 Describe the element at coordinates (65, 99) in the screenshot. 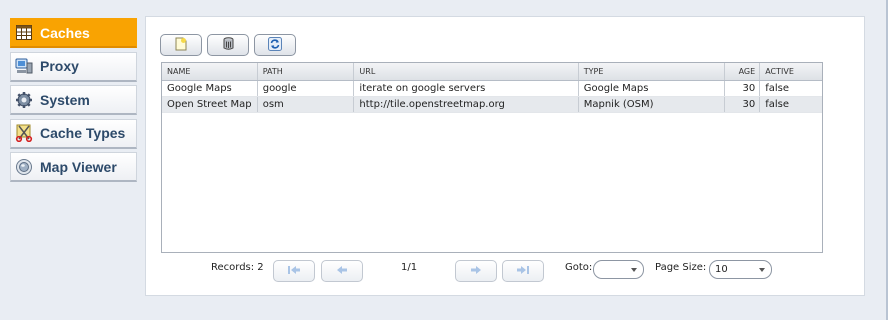

I see `sidebar-item-label: System` at that location.